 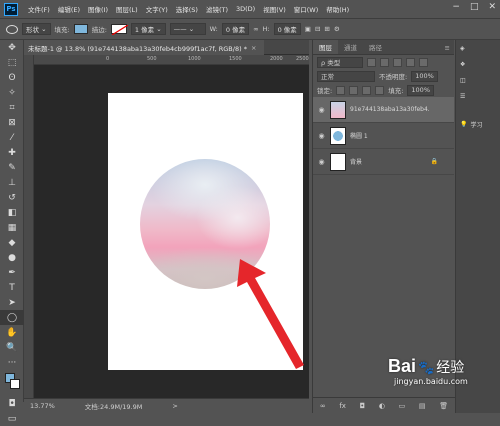 I want to click on filter-adjust-icon, so click(x=384, y=62).